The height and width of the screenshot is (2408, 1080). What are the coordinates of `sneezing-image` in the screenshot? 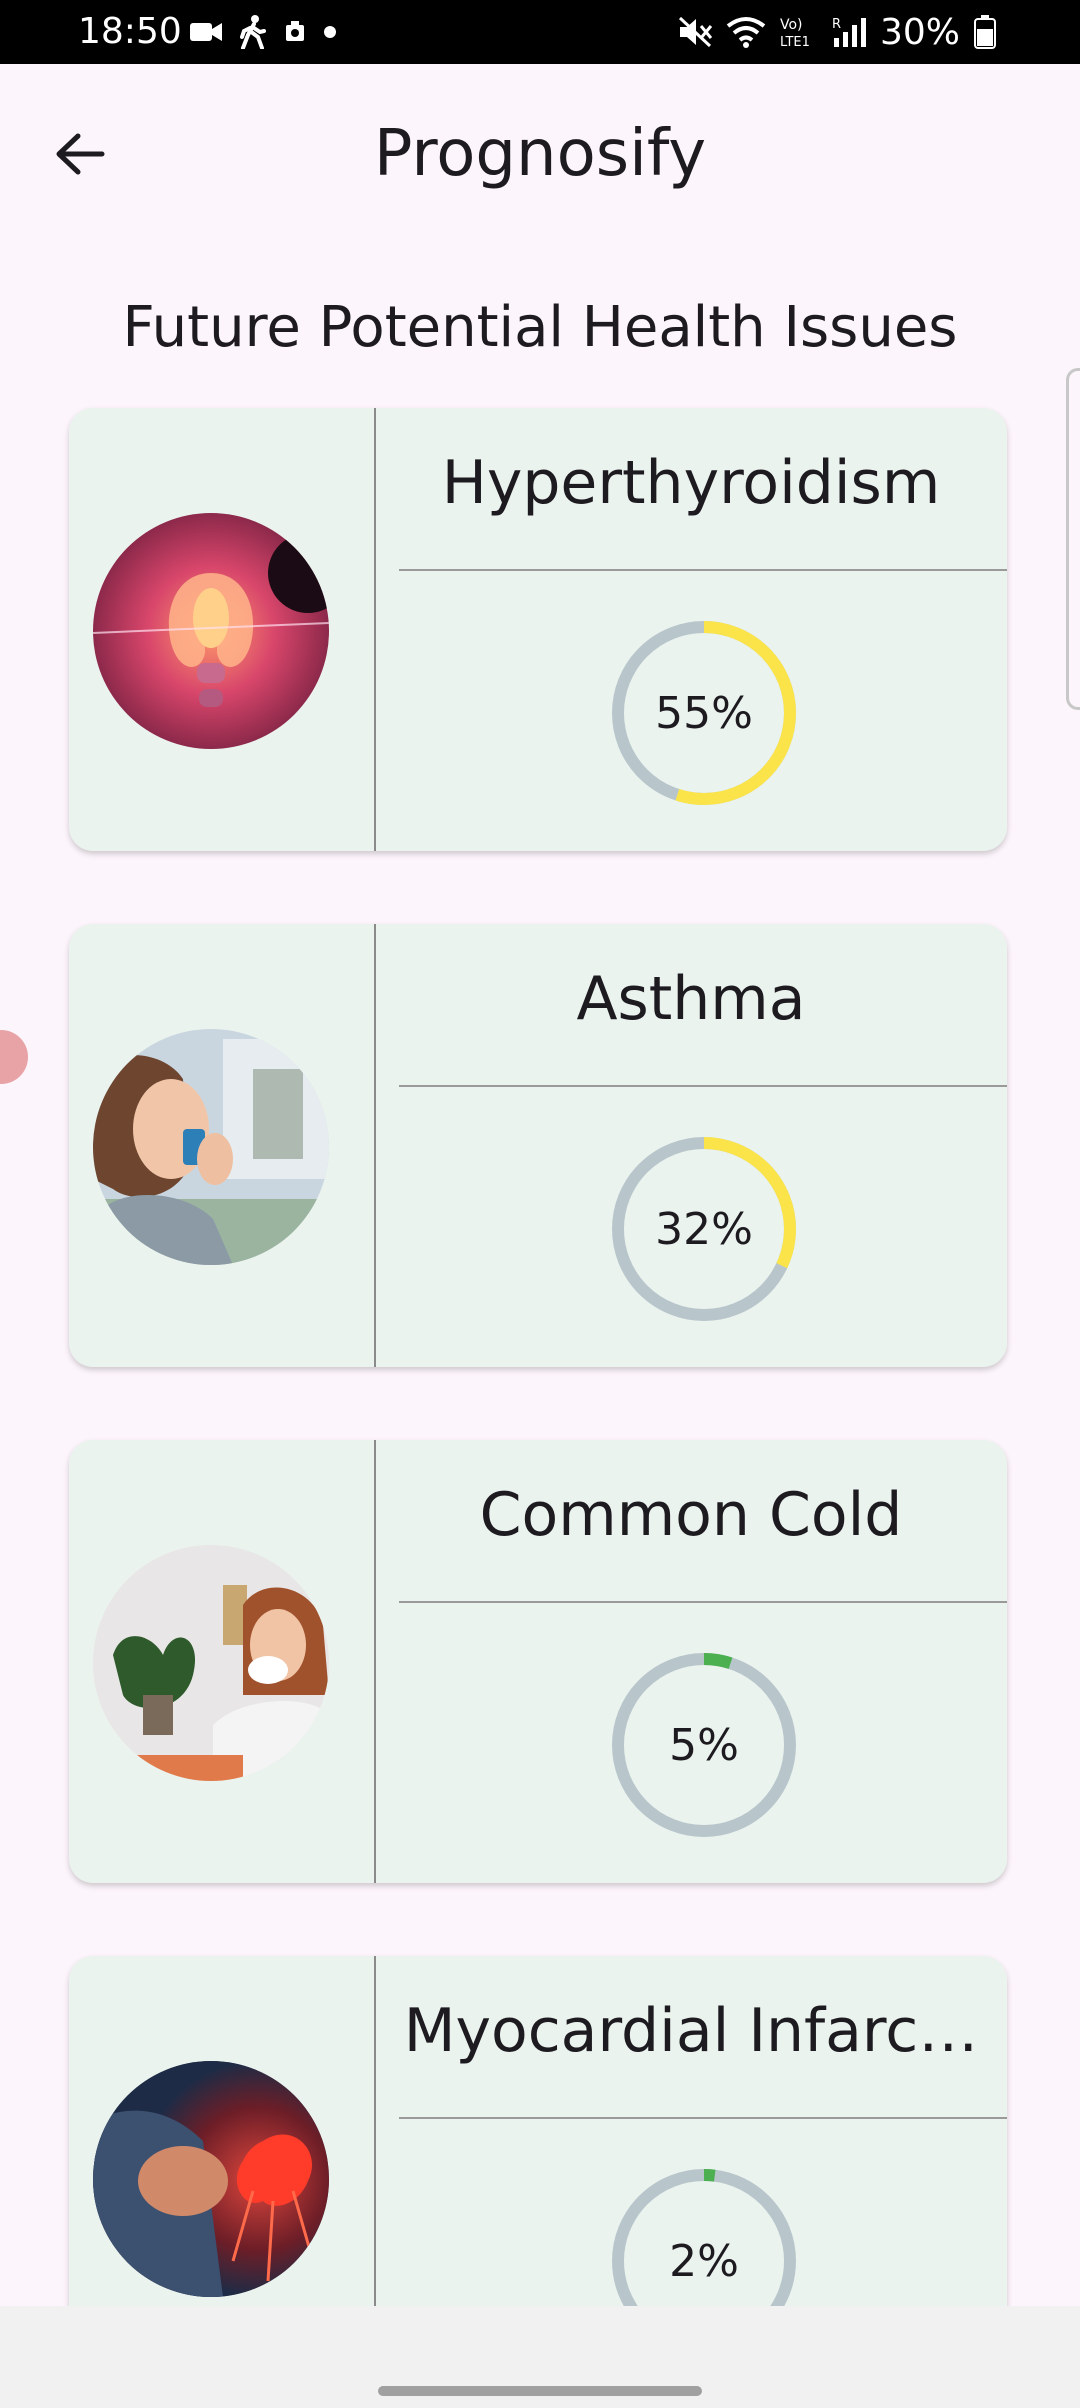 It's located at (211, 1663).